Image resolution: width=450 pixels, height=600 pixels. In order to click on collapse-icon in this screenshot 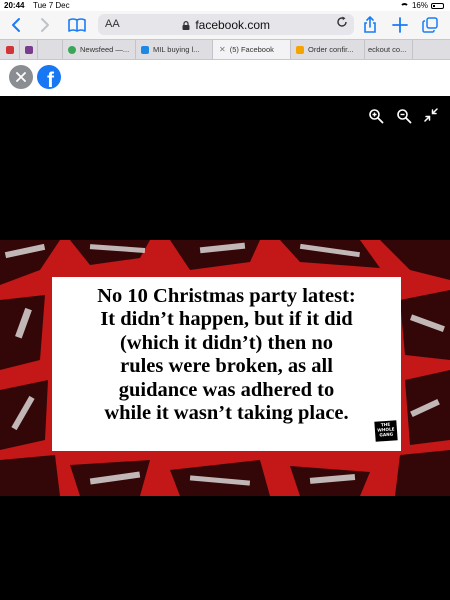, I will do `click(431, 115)`.